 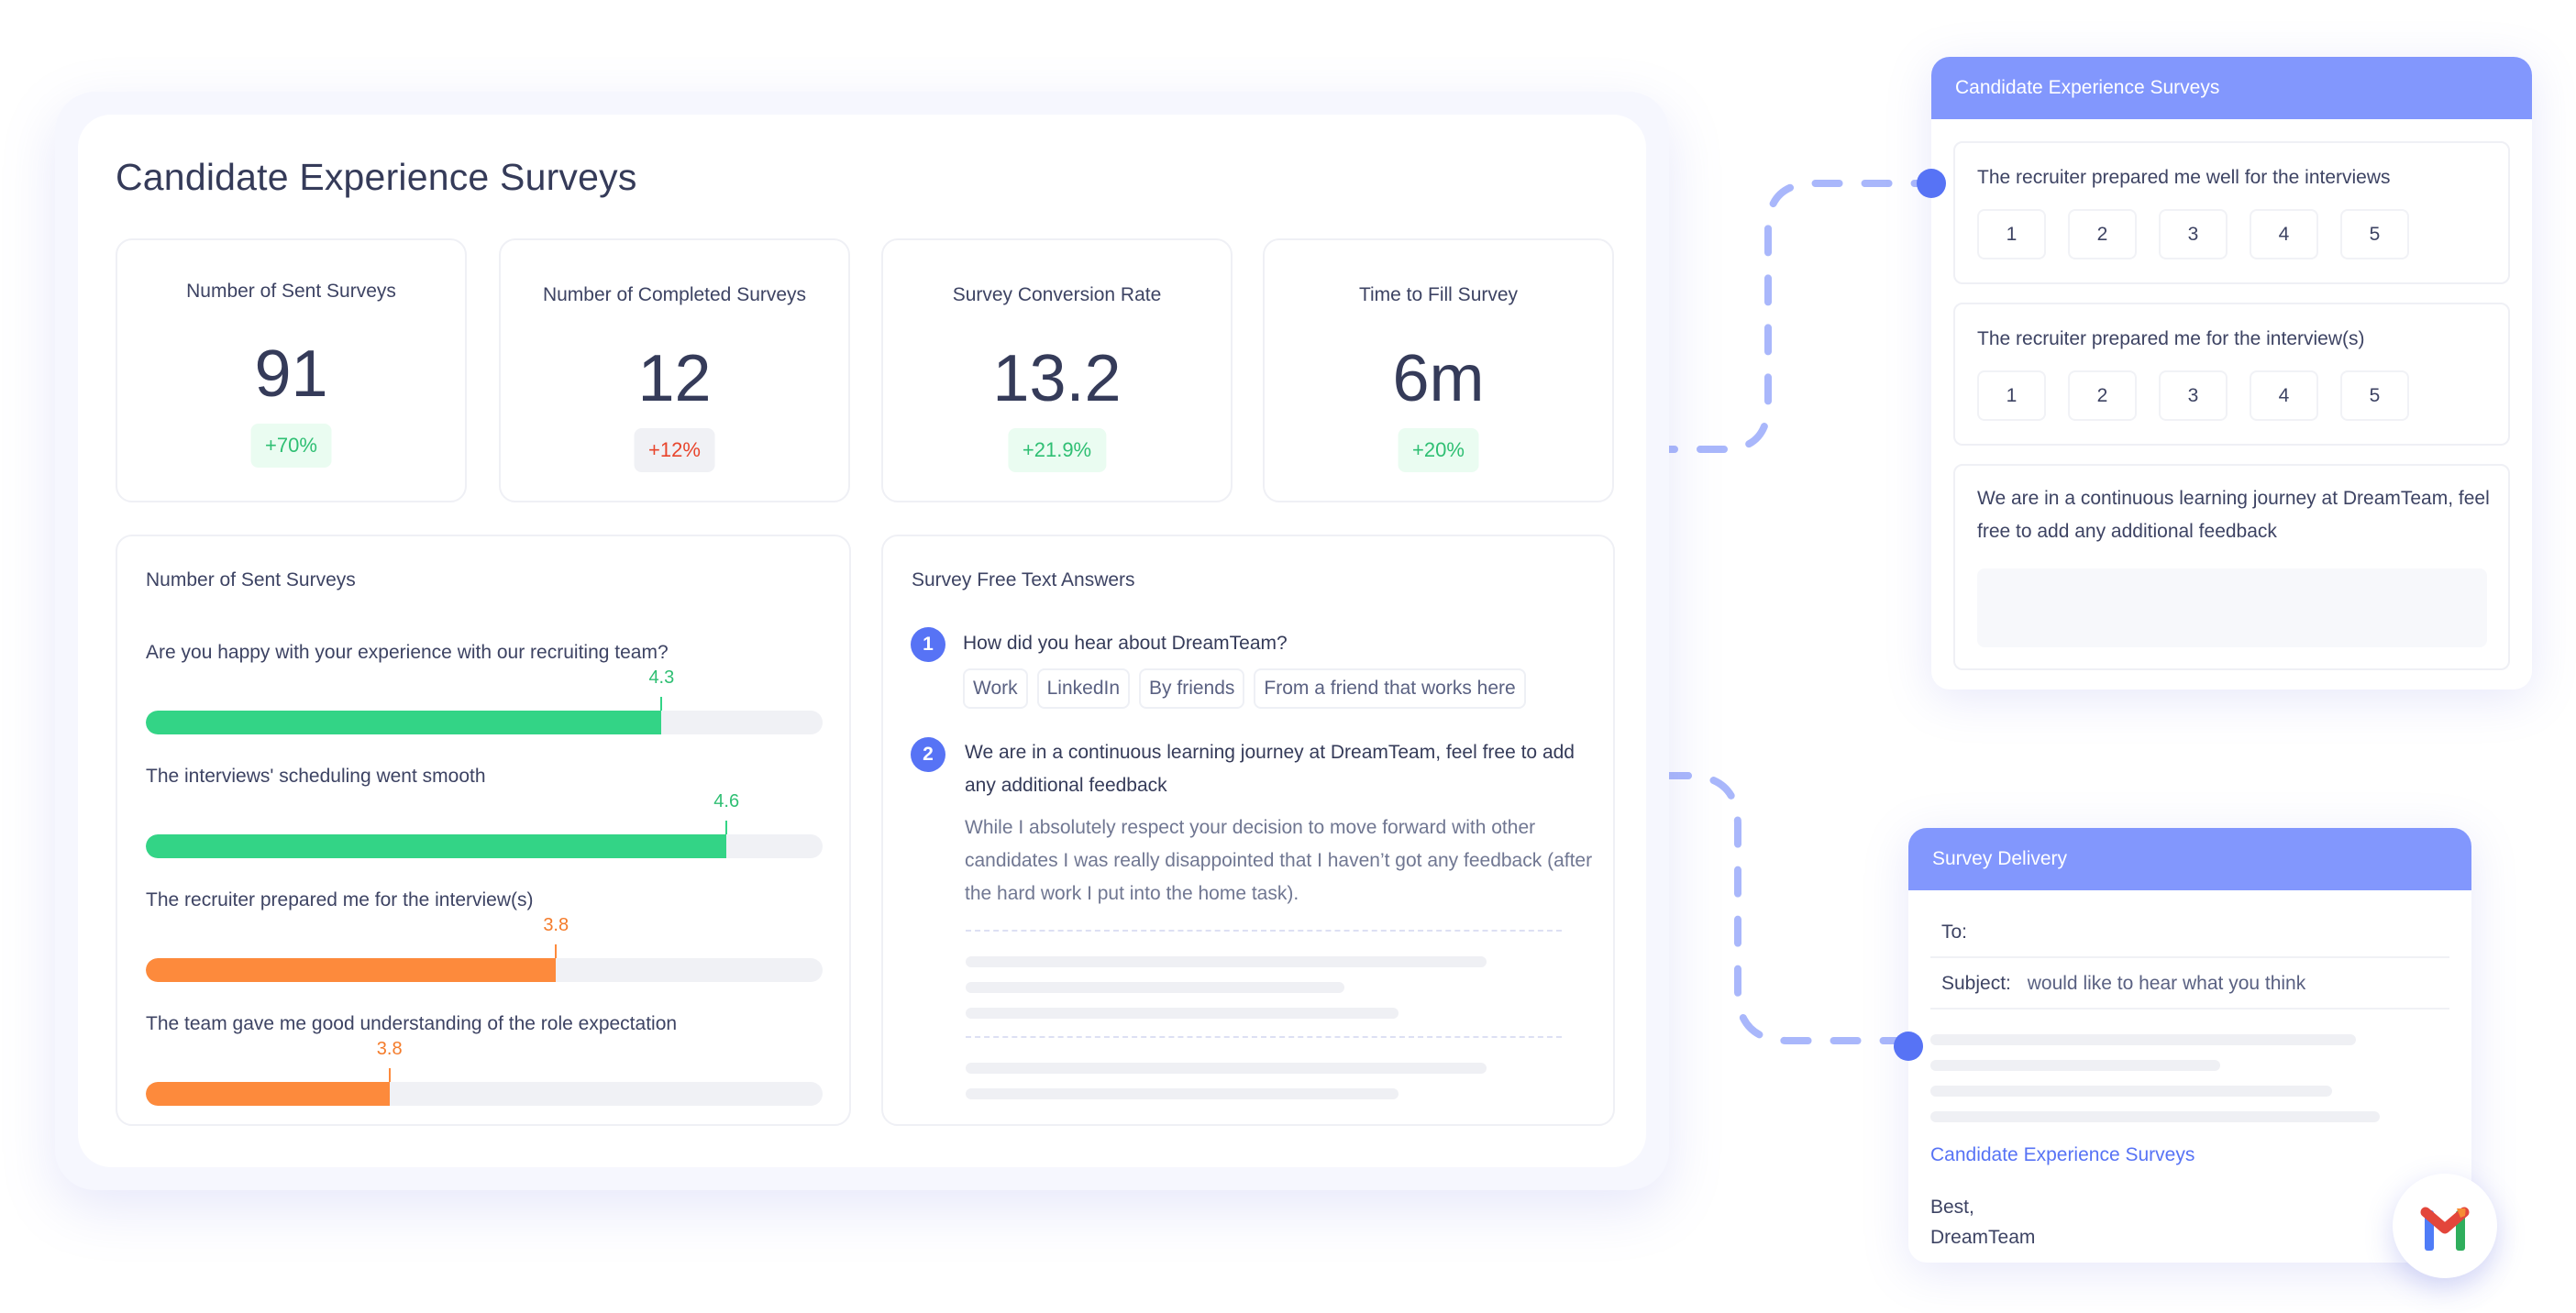 What do you see at coordinates (1125, 644) in the screenshot?
I see `question-text: How did you hear about DreamTeam?` at bounding box center [1125, 644].